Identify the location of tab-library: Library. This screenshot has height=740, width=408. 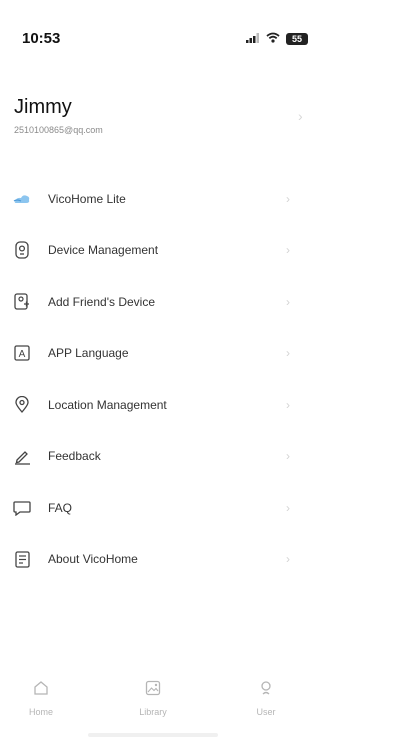
(153, 698).